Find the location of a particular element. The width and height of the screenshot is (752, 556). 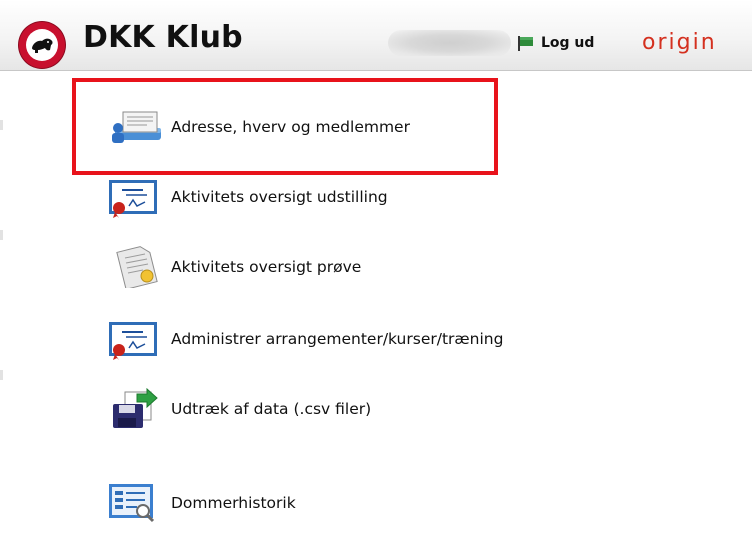

menu-item-manage-events: Administrer arrangementer/kurser/træning is located at coordinates (305, 339).